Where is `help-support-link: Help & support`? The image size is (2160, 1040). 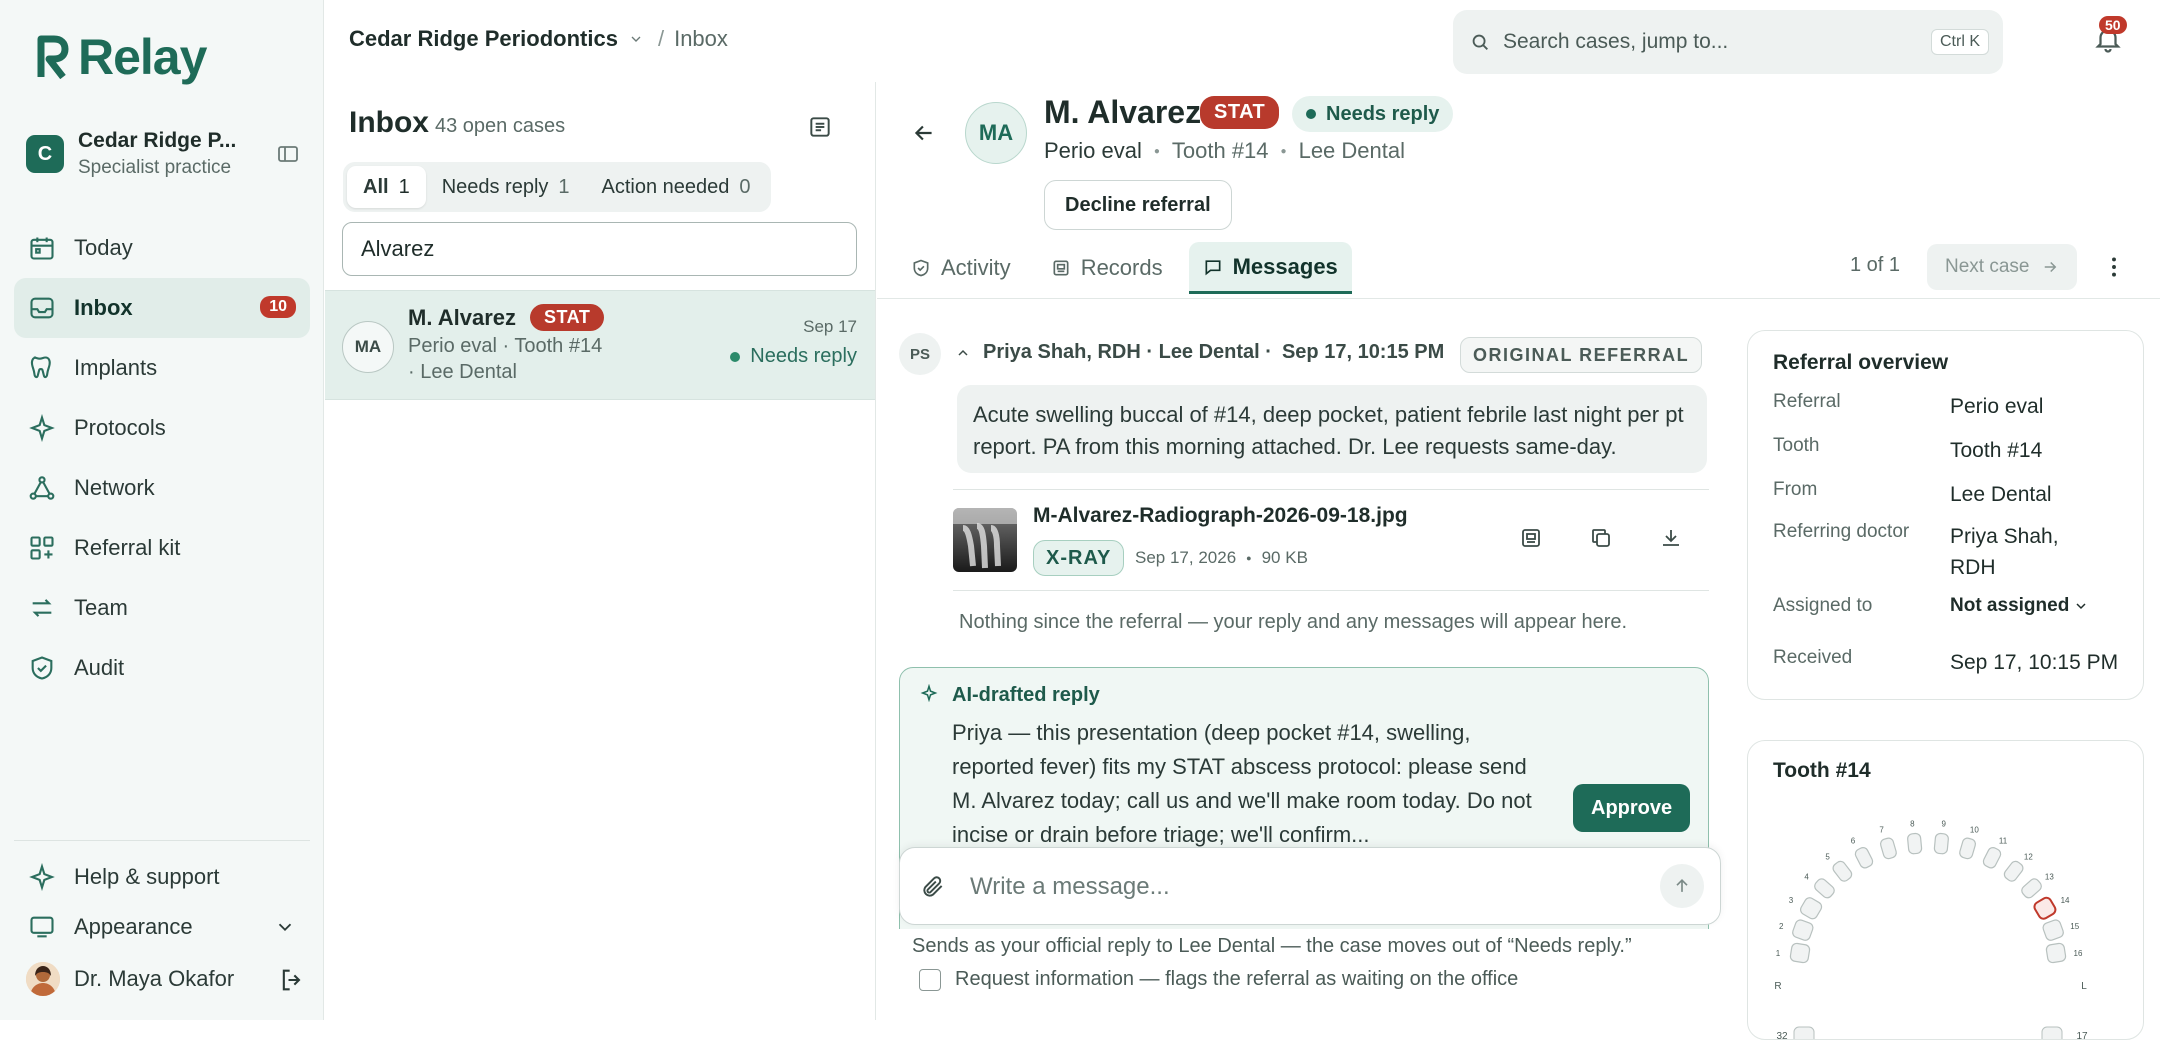
help-support-link: Help & support is located at coordinates (162, 877).